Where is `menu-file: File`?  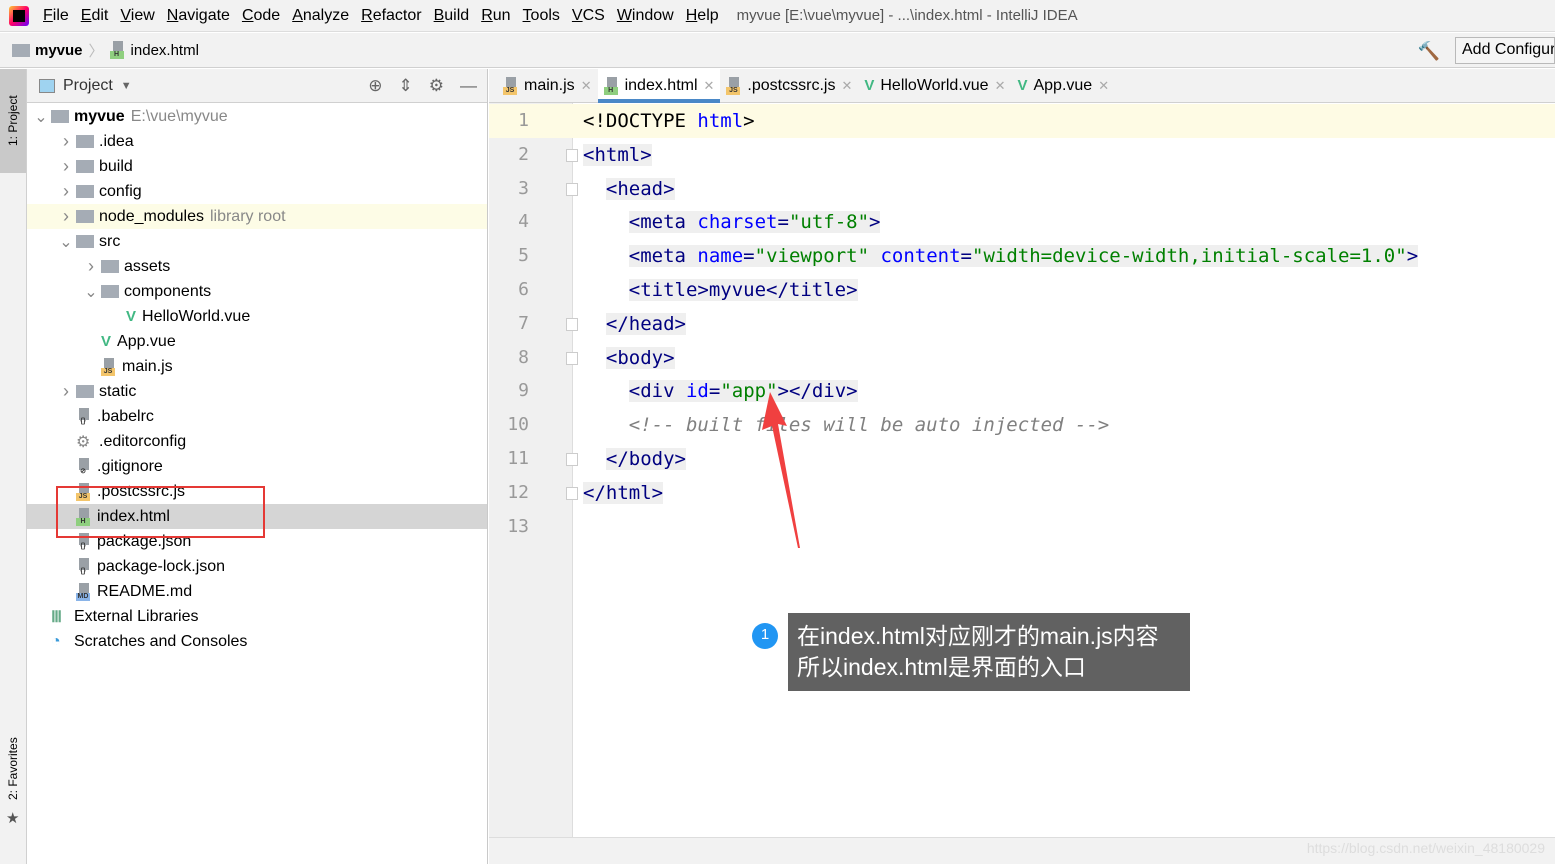 menu-file: File is located at coordinates (56, 16).